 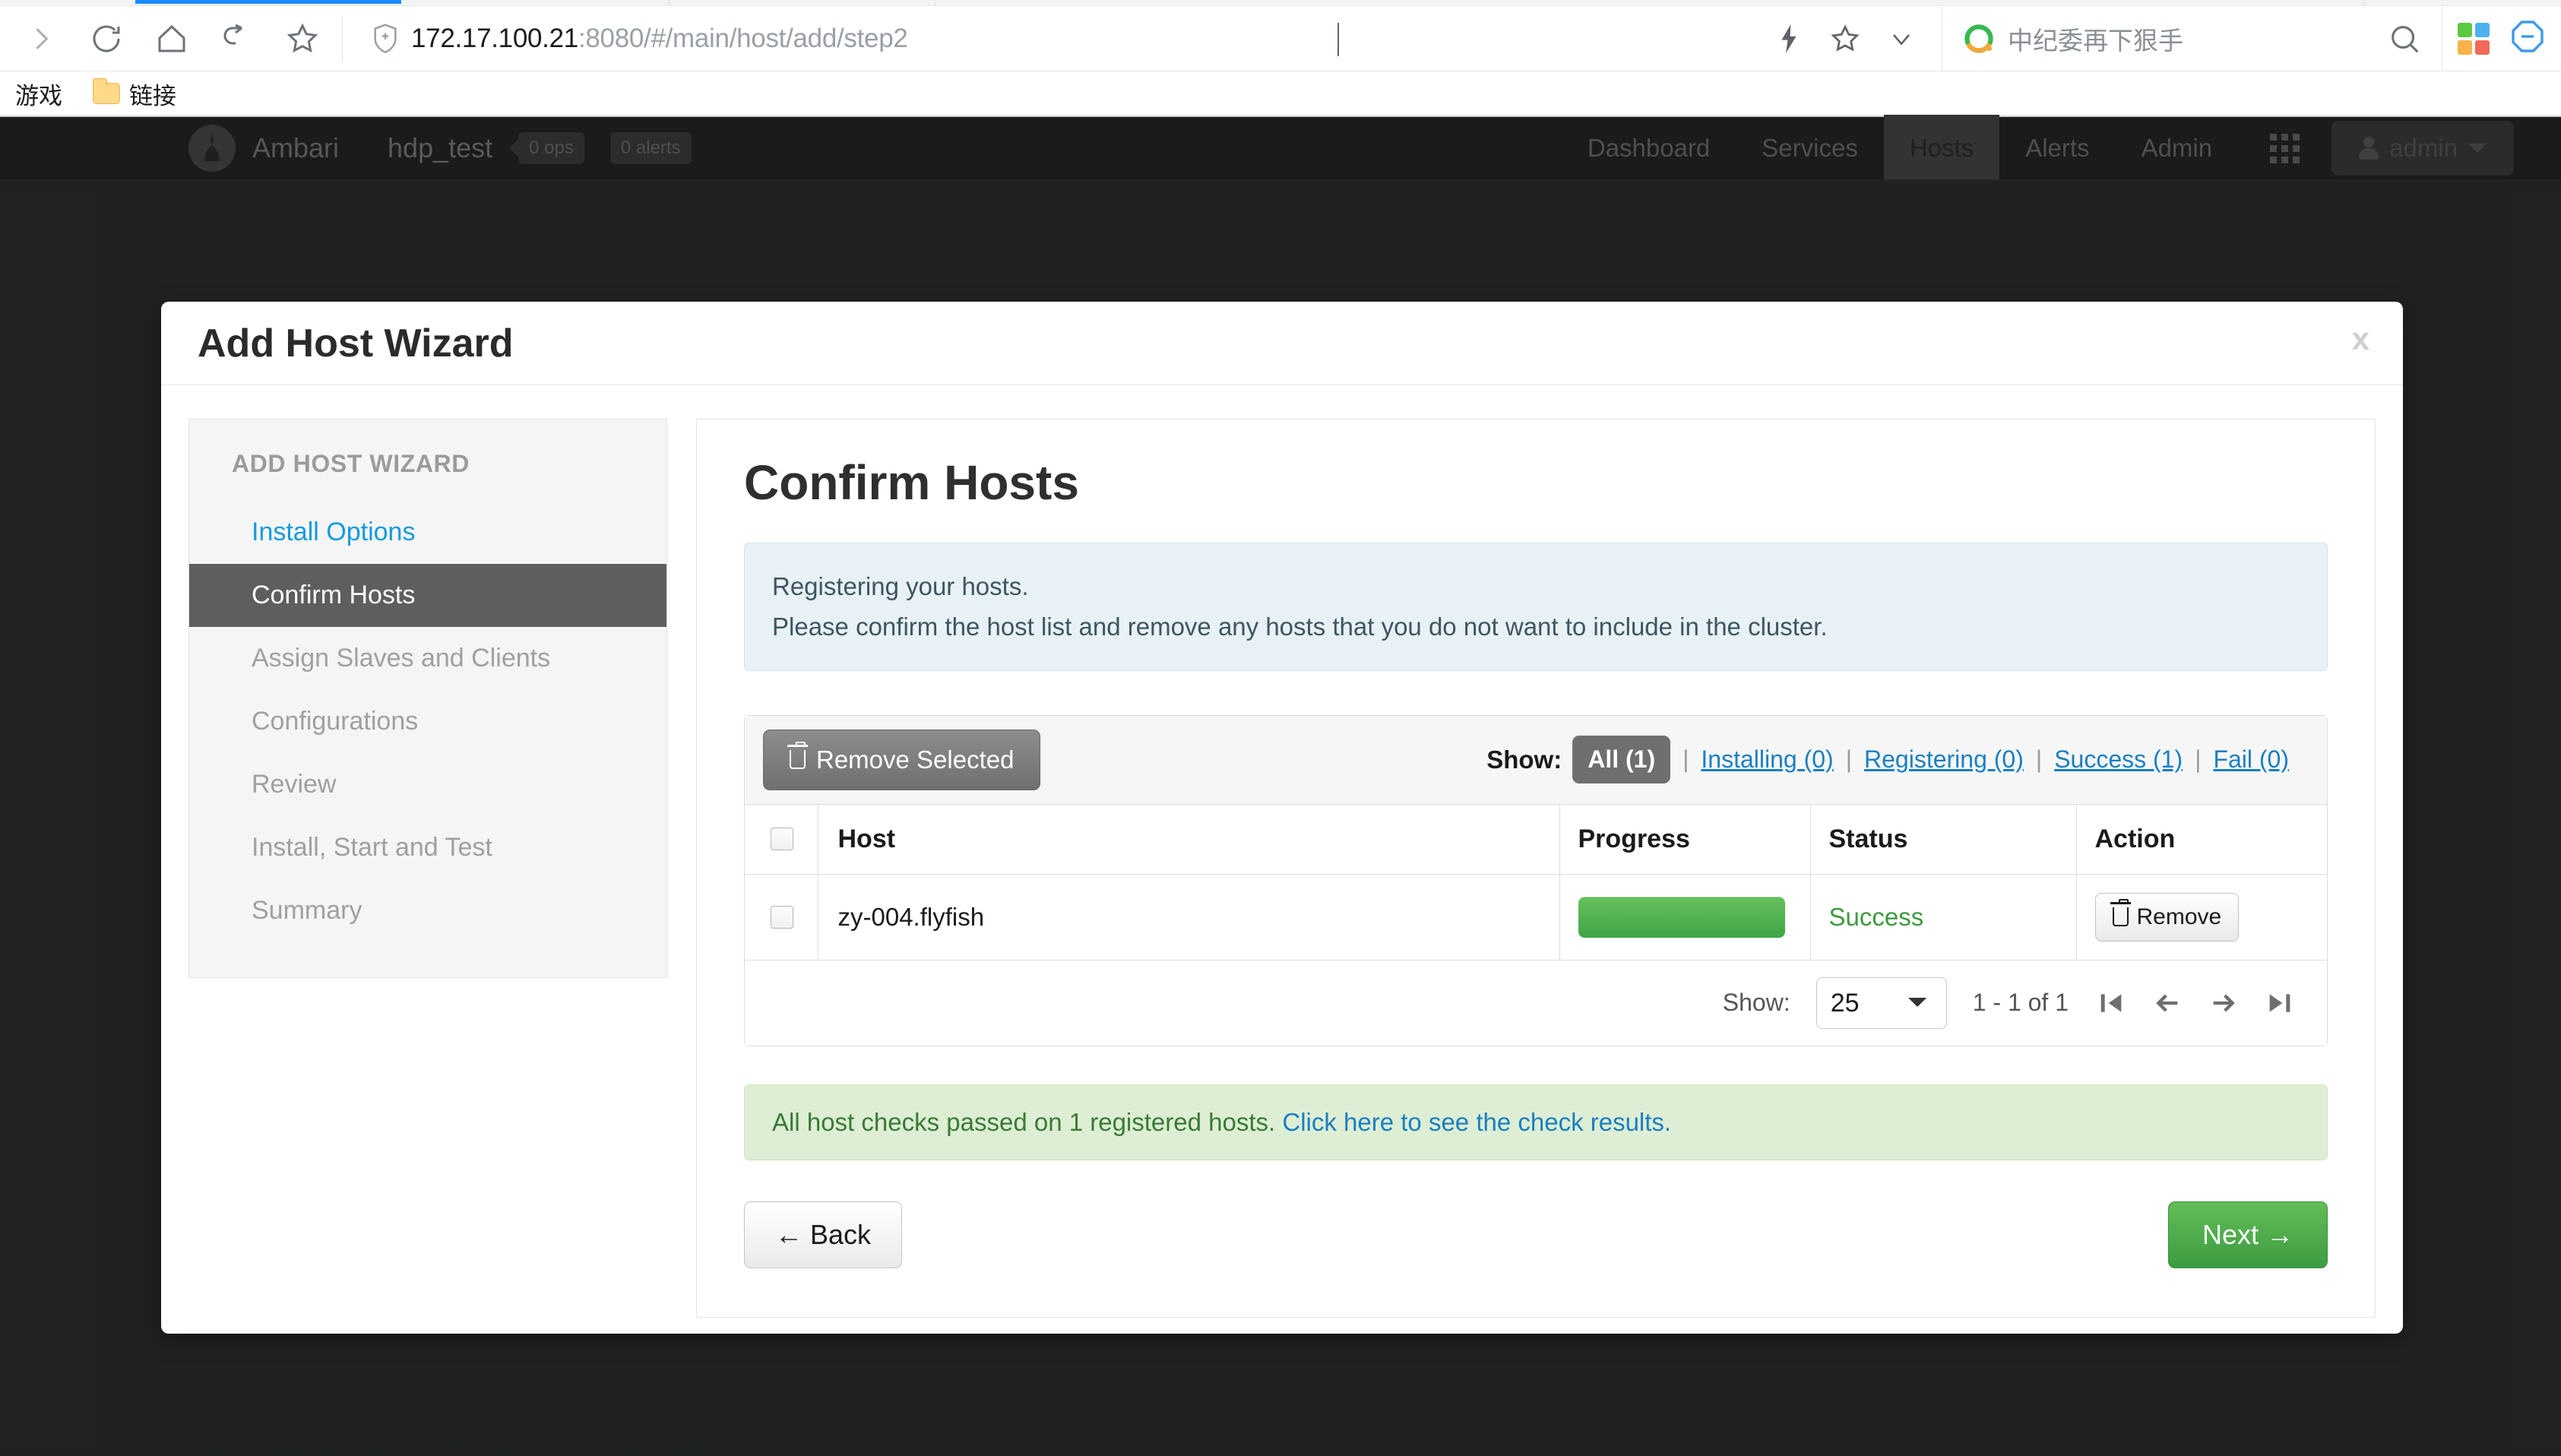 I want to click on brand-area: Ambari hdp_test 0 ops 0 alerts, so click(x=346, y=148).